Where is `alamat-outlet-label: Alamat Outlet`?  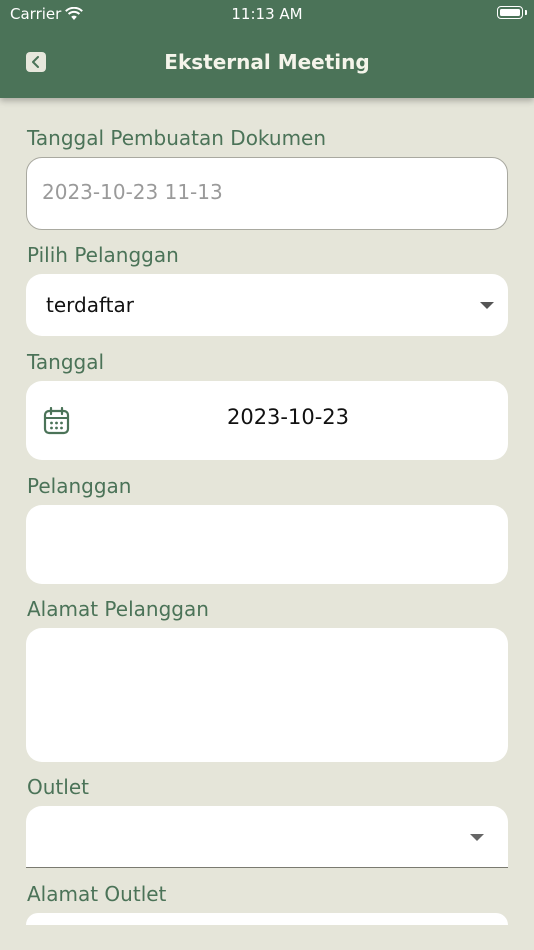
alamat-outlet-label: Alamat Outlet is located at coordinates (97, 894).